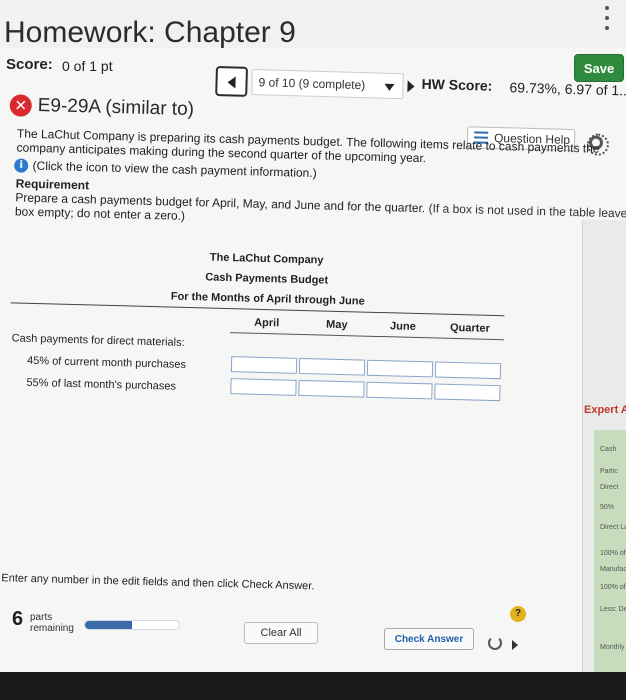  Describe the element at coordinates (518, 614) in the screenshot. I see `help-icon: ?` at that location.